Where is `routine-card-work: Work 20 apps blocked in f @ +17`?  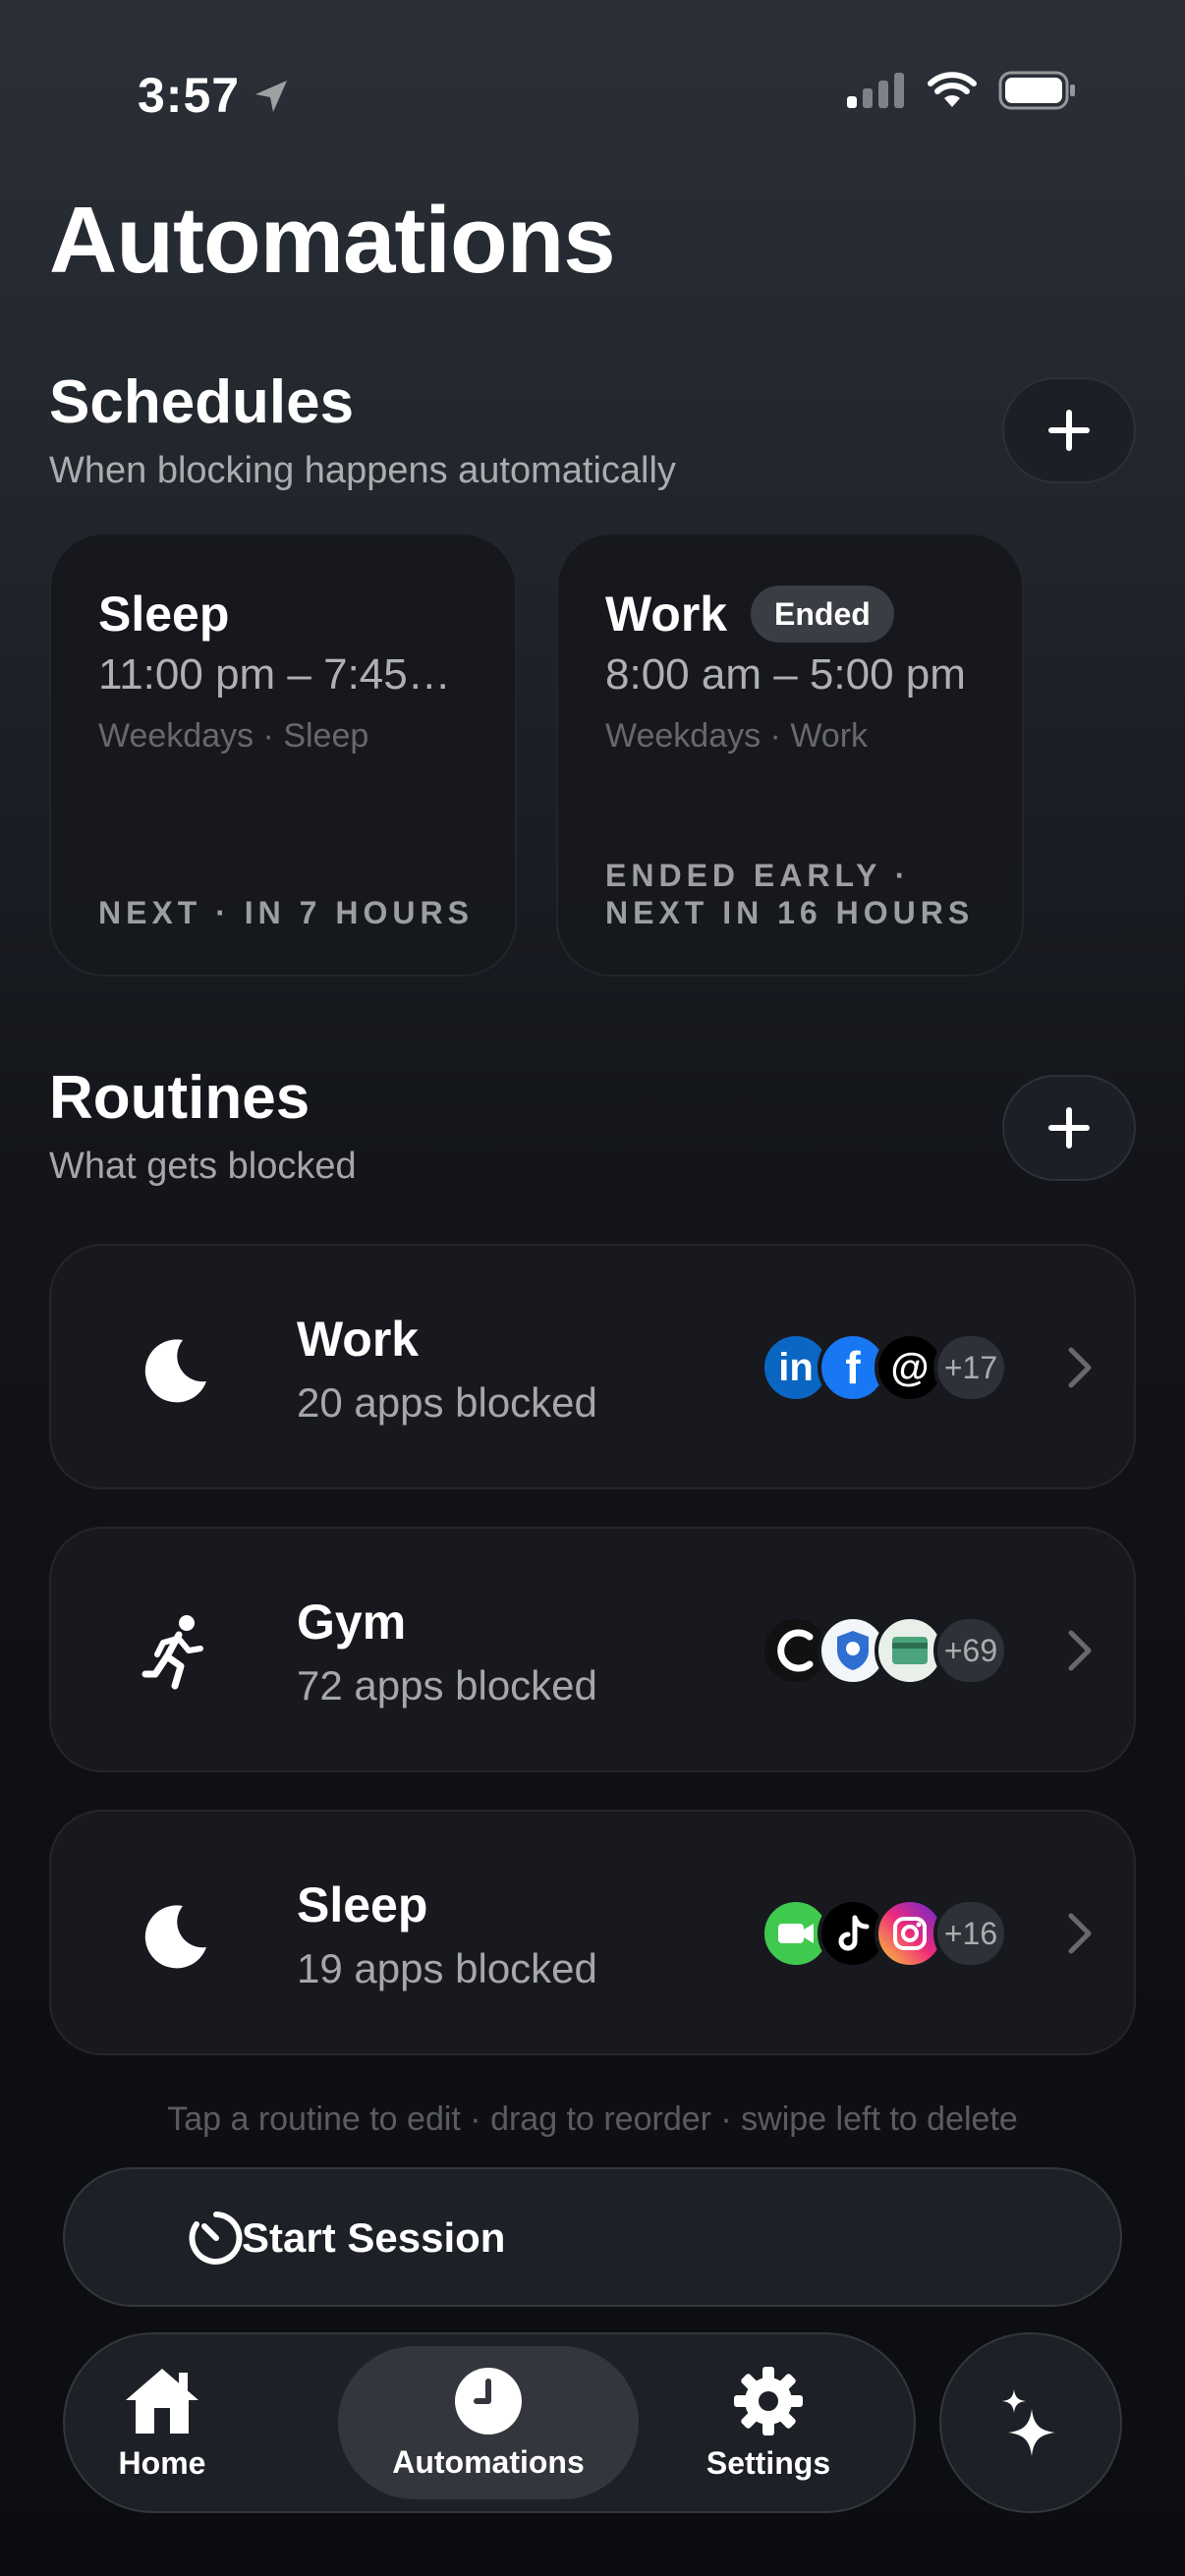 routine-card-work: Work 20 apps blocked in f @ +17 is located at coordinates (592, 1366).